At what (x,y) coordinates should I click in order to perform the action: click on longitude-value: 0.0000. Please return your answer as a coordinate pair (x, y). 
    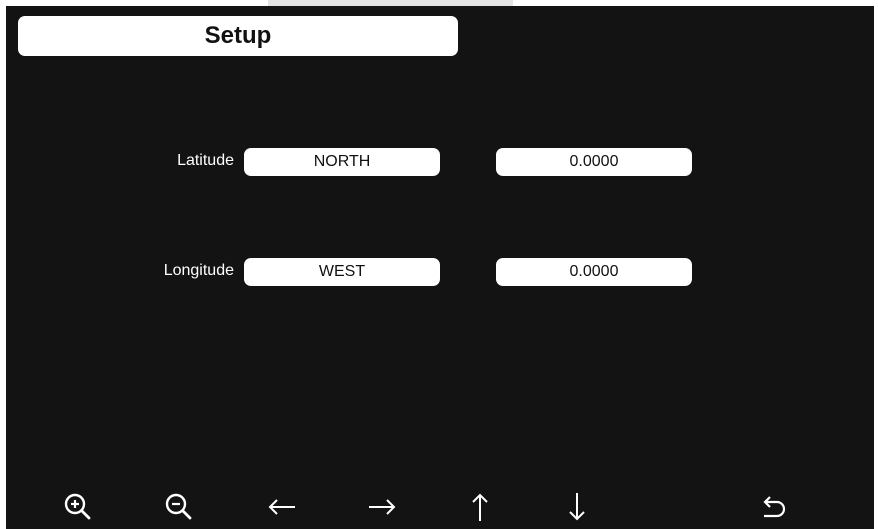
    Looking at the image, I should click on (594, 271).